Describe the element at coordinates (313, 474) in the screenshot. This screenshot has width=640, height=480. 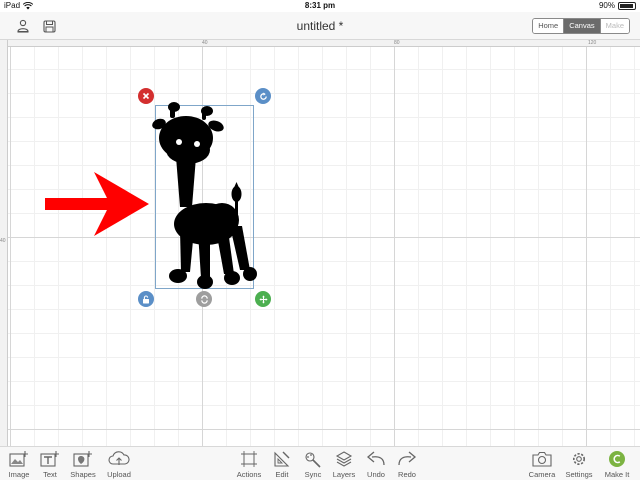
I see `sync-label: Sync` at that location.